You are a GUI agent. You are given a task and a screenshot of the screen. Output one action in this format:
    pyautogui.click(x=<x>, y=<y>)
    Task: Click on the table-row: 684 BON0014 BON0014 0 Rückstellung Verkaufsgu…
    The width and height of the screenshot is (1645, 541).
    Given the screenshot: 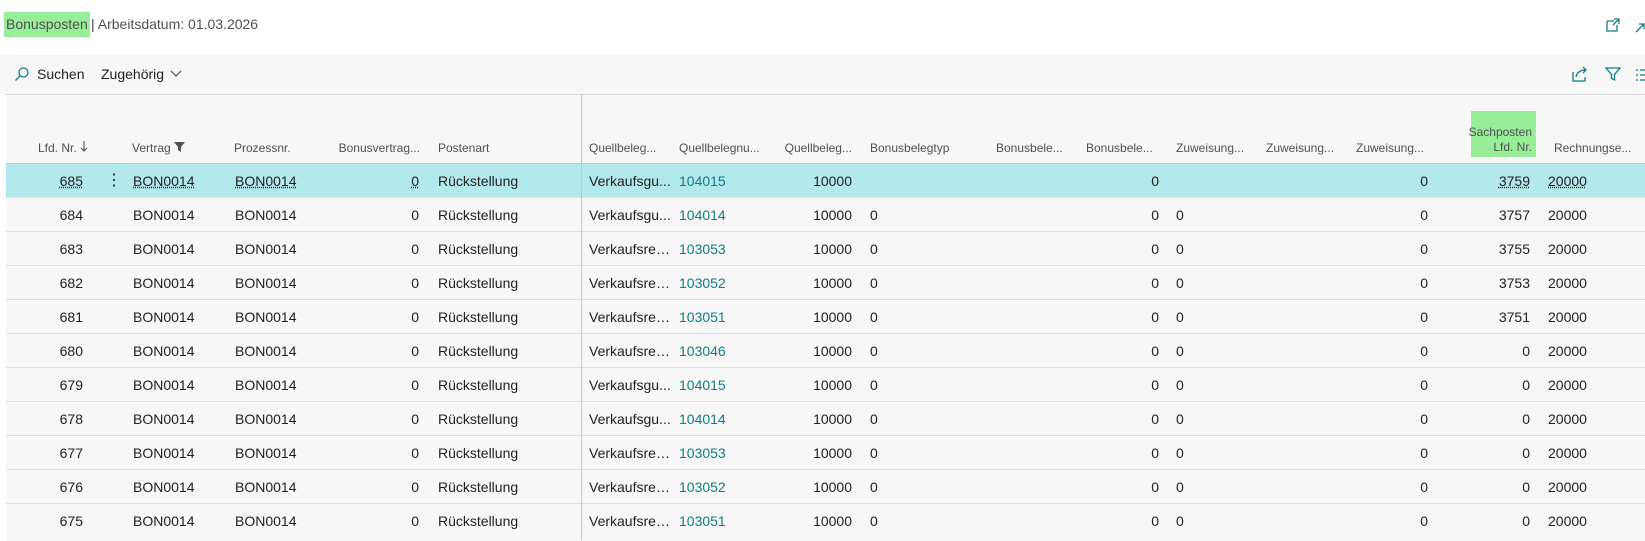 What is the action you would take?
    pyautogui.click(x=825, y=214)
    